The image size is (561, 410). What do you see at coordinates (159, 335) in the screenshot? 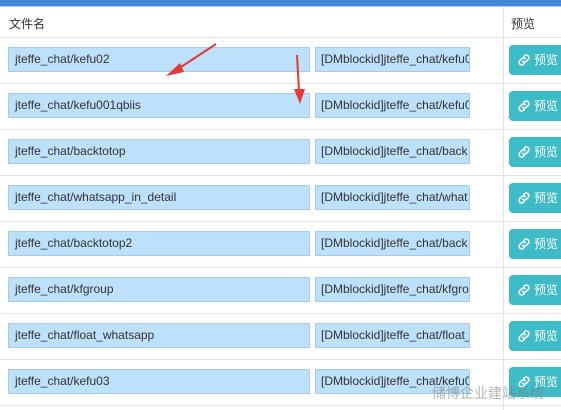
I see `filename-field: jteffe_chat/float_whatsapp` at bounding box center [159, 335].